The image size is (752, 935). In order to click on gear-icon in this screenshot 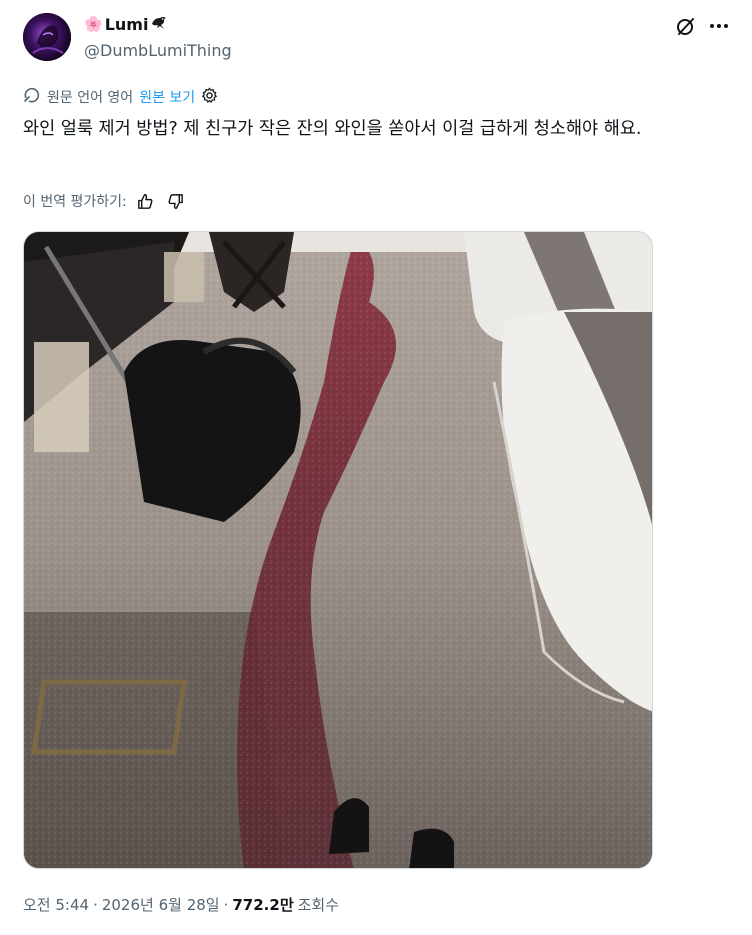, I will do `click(209, 97)`.